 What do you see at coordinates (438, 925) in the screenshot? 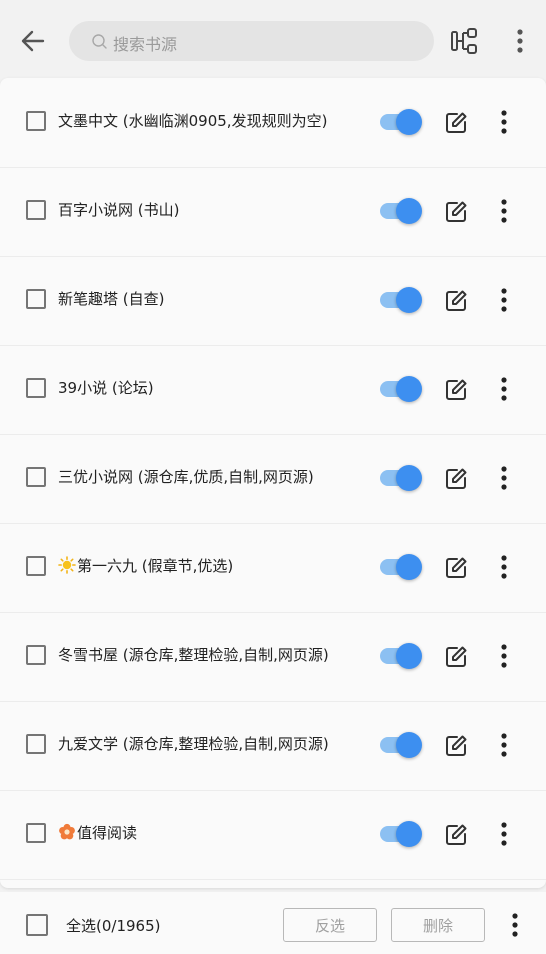
I see `delete-button: 删除` at bounding box center [438, 925].